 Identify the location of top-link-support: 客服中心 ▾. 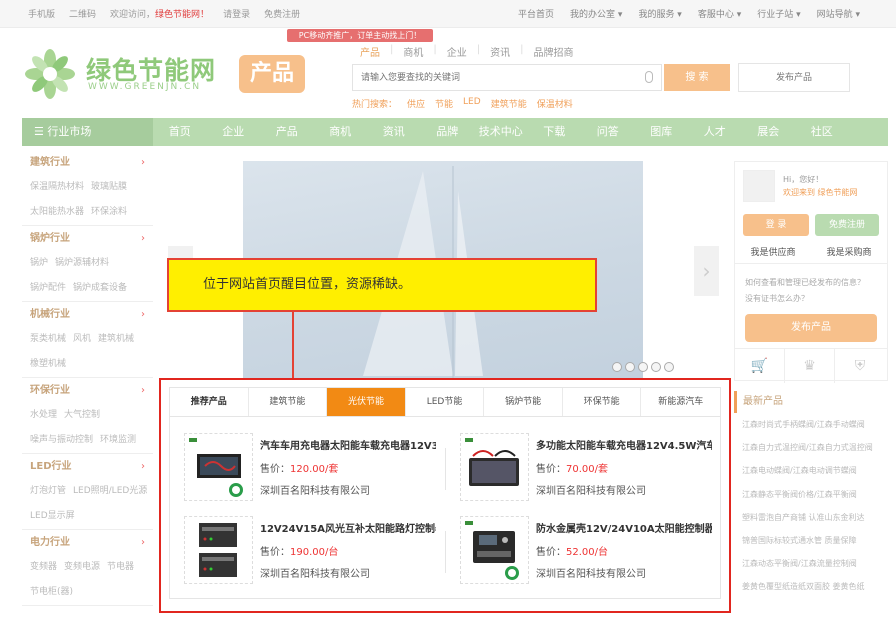
(719, 13).